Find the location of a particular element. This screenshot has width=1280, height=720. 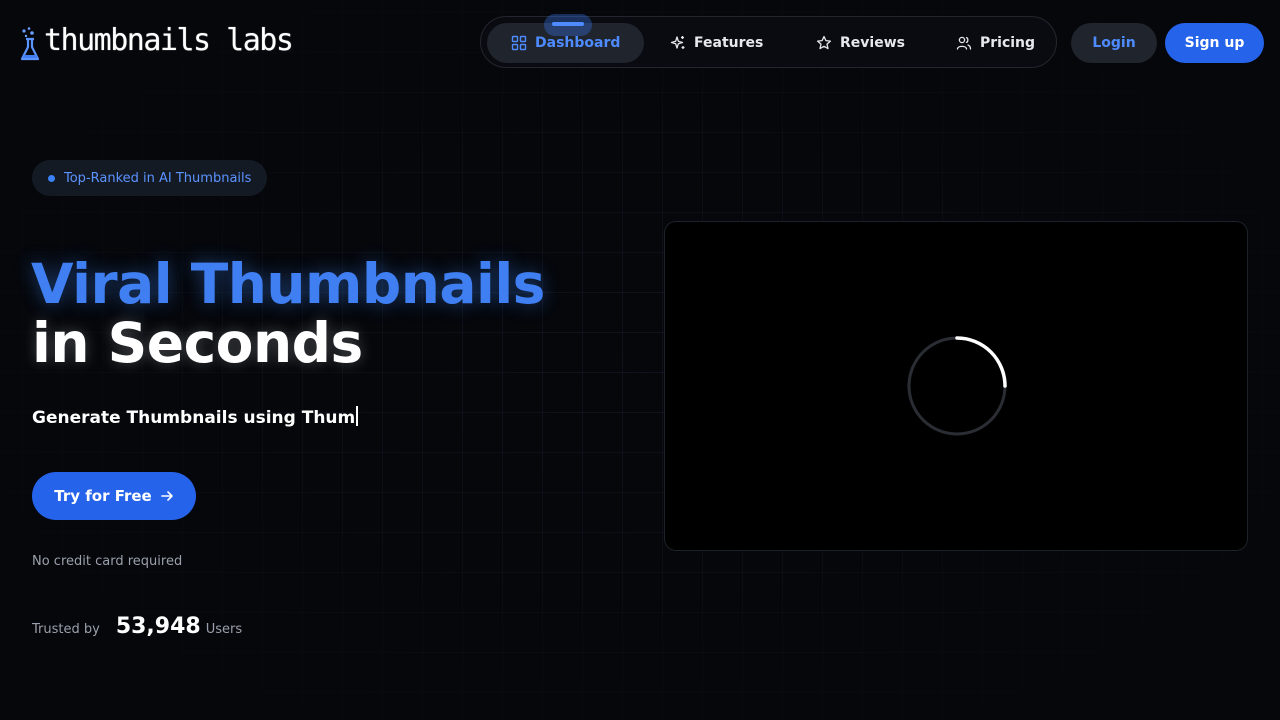

trusted-label: Trusted by is located at coordinates (66, 629).